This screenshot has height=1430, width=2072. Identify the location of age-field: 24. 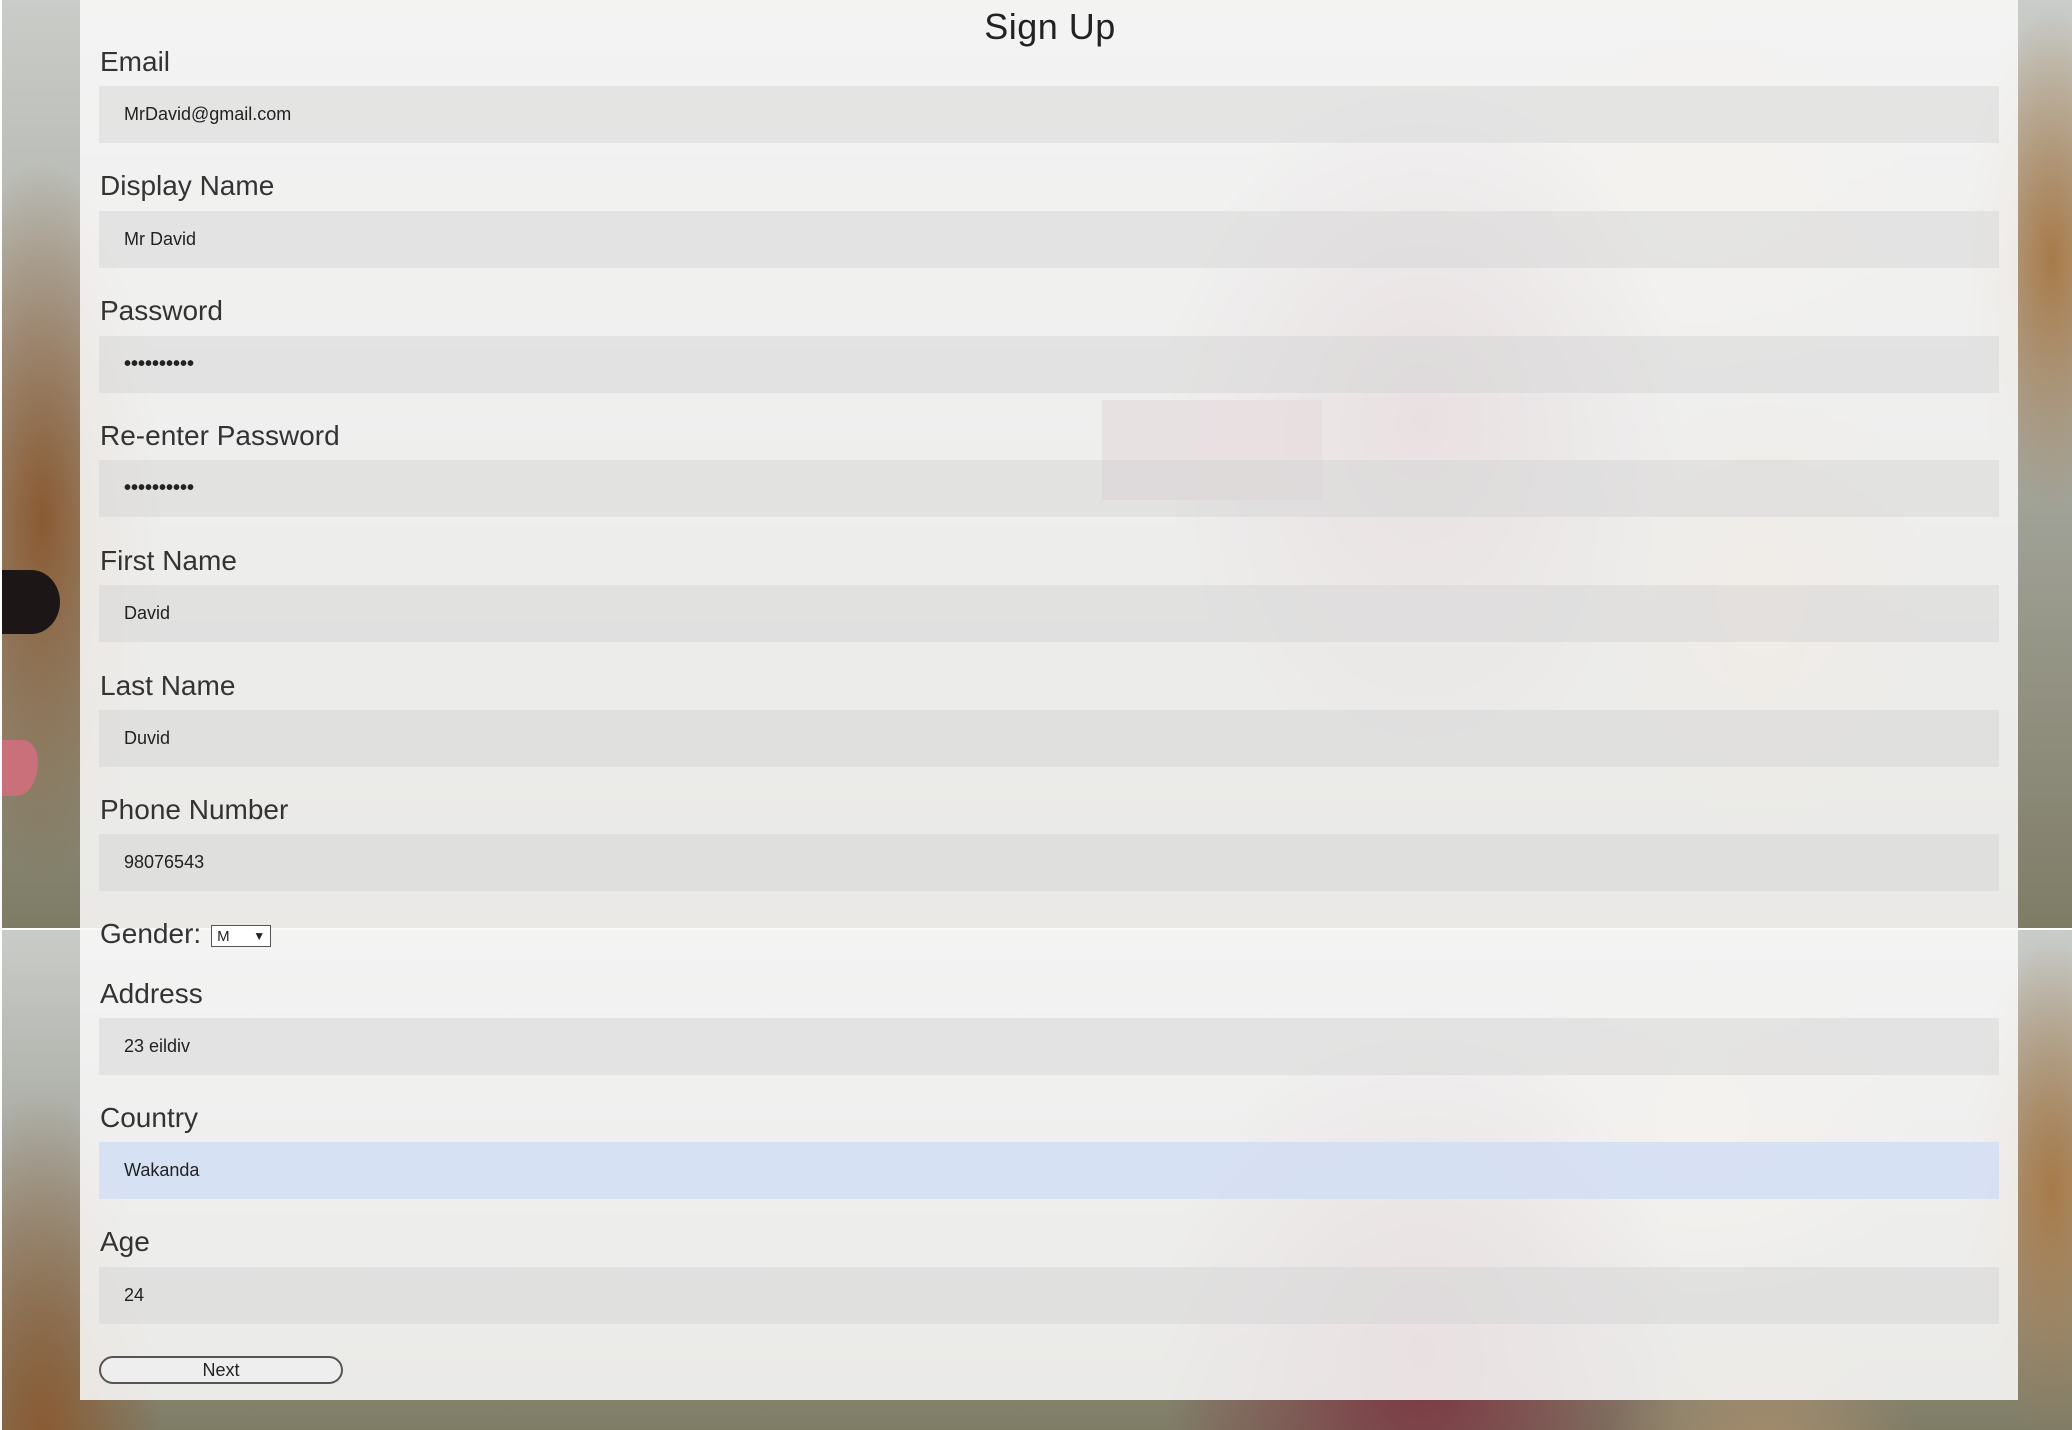
(1049, 1295).